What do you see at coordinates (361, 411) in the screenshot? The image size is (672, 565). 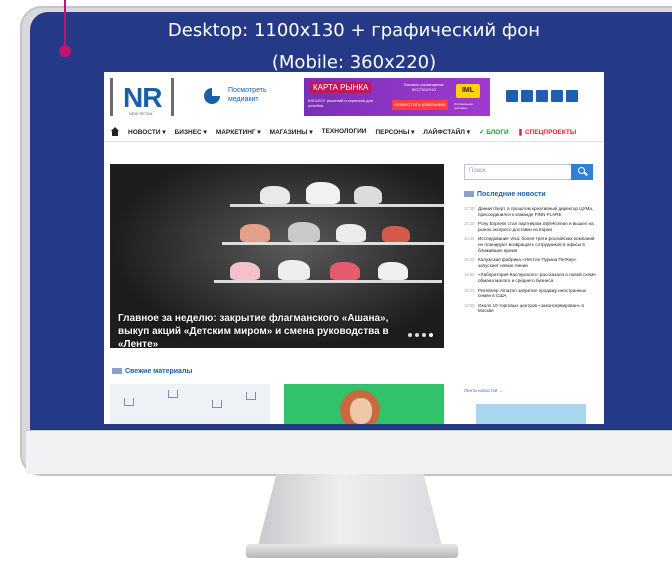 I see `portrait-face` at bounding box center [361, 411].